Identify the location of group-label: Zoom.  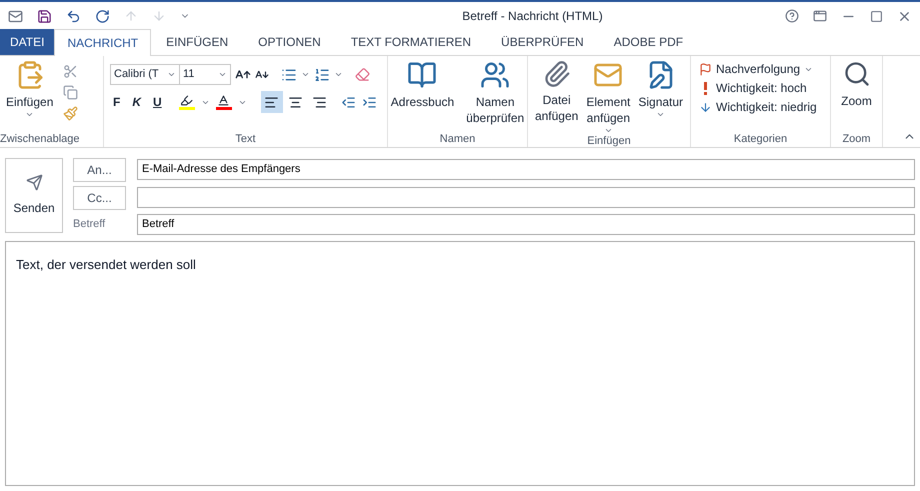
(856, 139).